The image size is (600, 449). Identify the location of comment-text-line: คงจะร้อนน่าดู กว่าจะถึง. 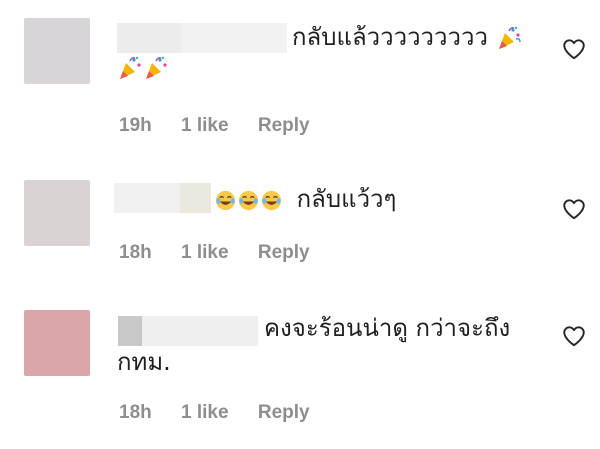
(387, 328).